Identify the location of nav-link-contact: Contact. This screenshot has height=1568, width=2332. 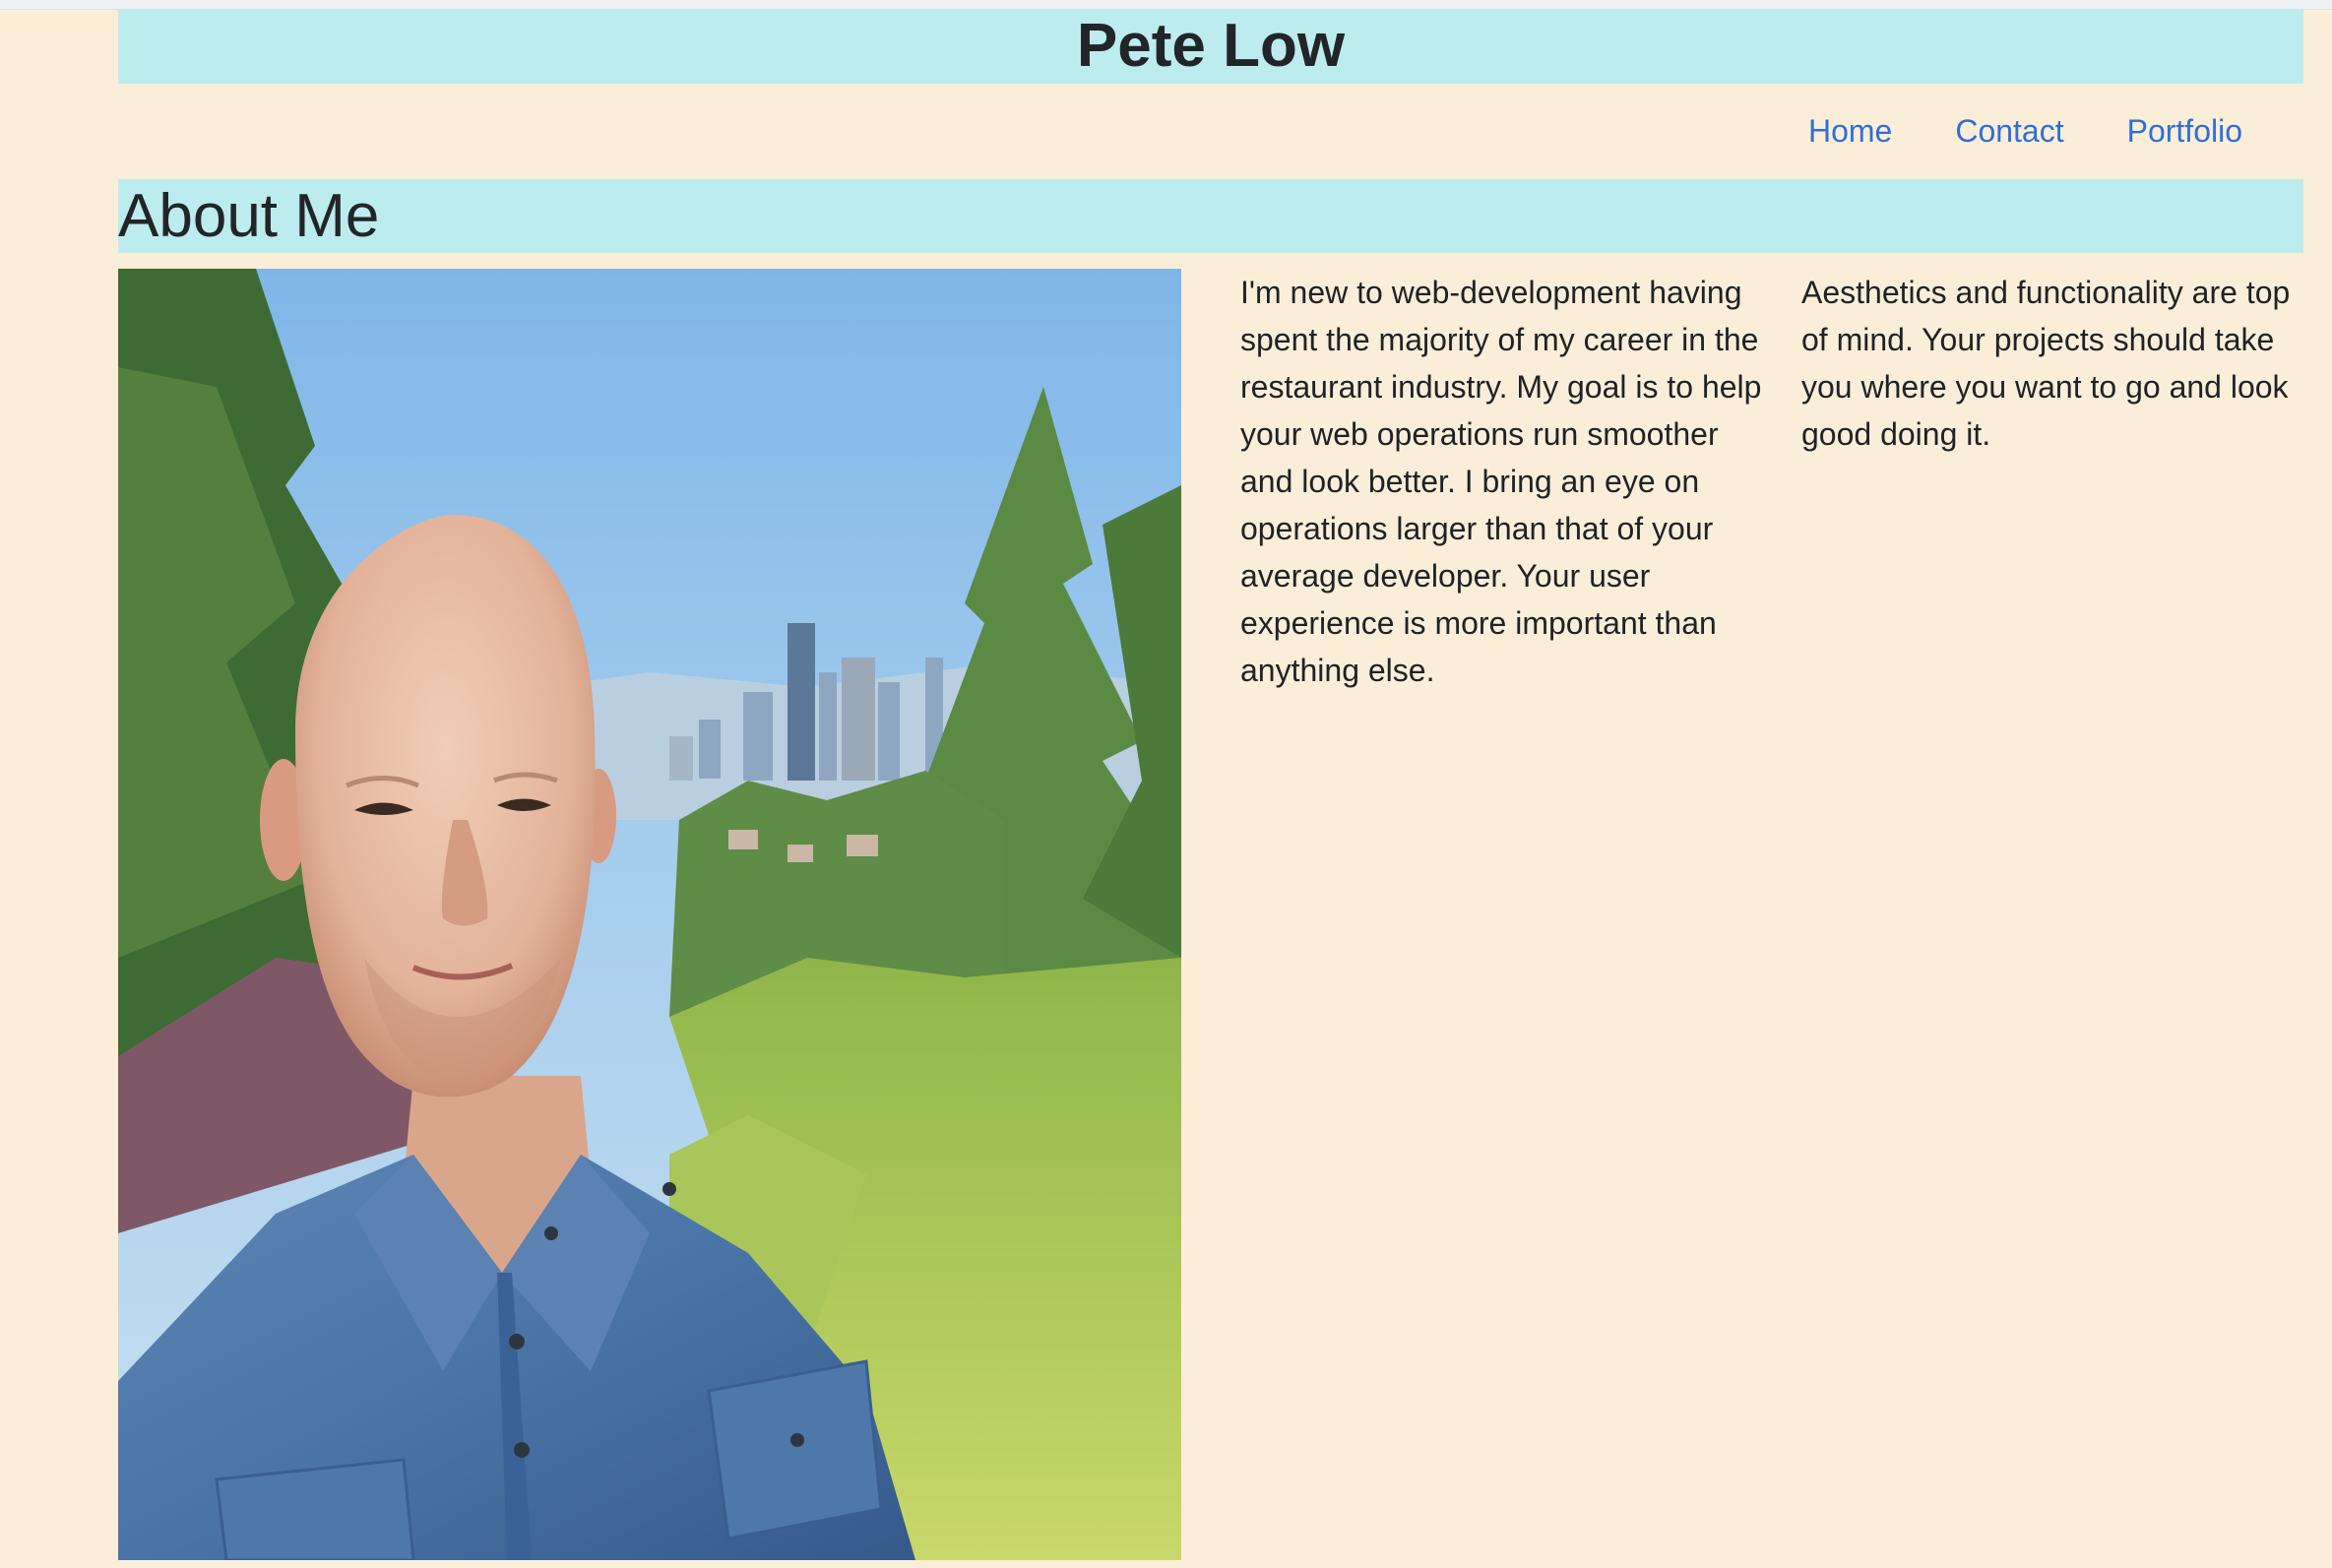
(2009, 131).